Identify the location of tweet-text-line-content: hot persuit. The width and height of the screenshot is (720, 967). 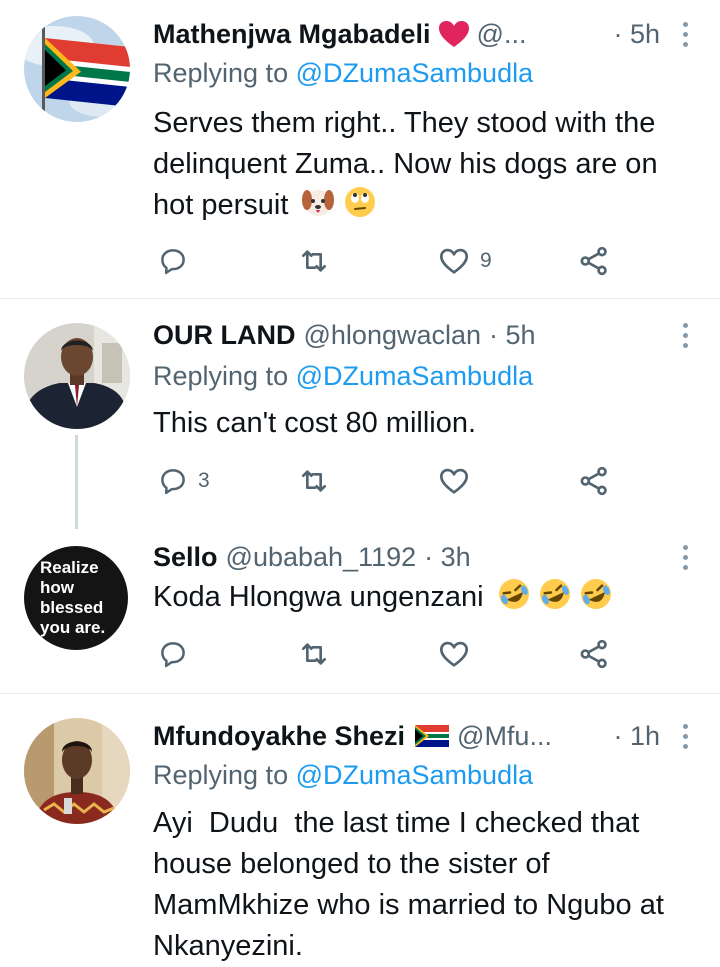
(221, 205).